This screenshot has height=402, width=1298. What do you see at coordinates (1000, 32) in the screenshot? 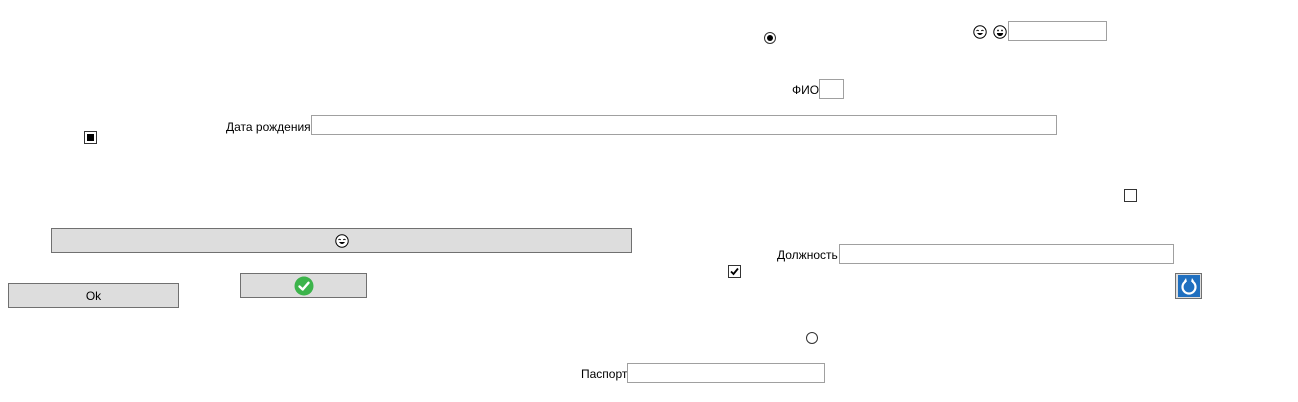
I see `grinning-face-icon` at bounding box center [1000, 32].